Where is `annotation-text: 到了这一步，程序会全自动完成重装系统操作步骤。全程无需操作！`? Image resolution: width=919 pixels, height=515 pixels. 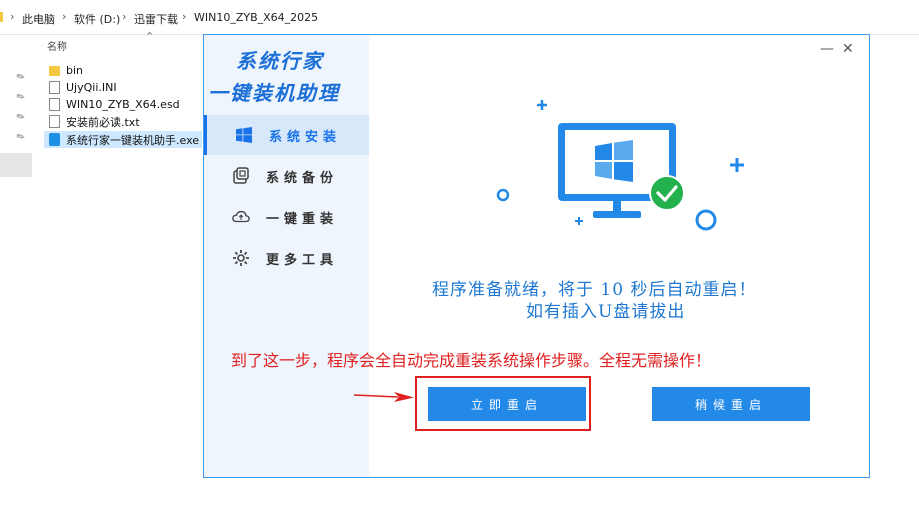
annotation-text: 到了这一步，程序会全自动完成重装系统操作步骤。全程无需操作！ is located at coordinates (471, 360).